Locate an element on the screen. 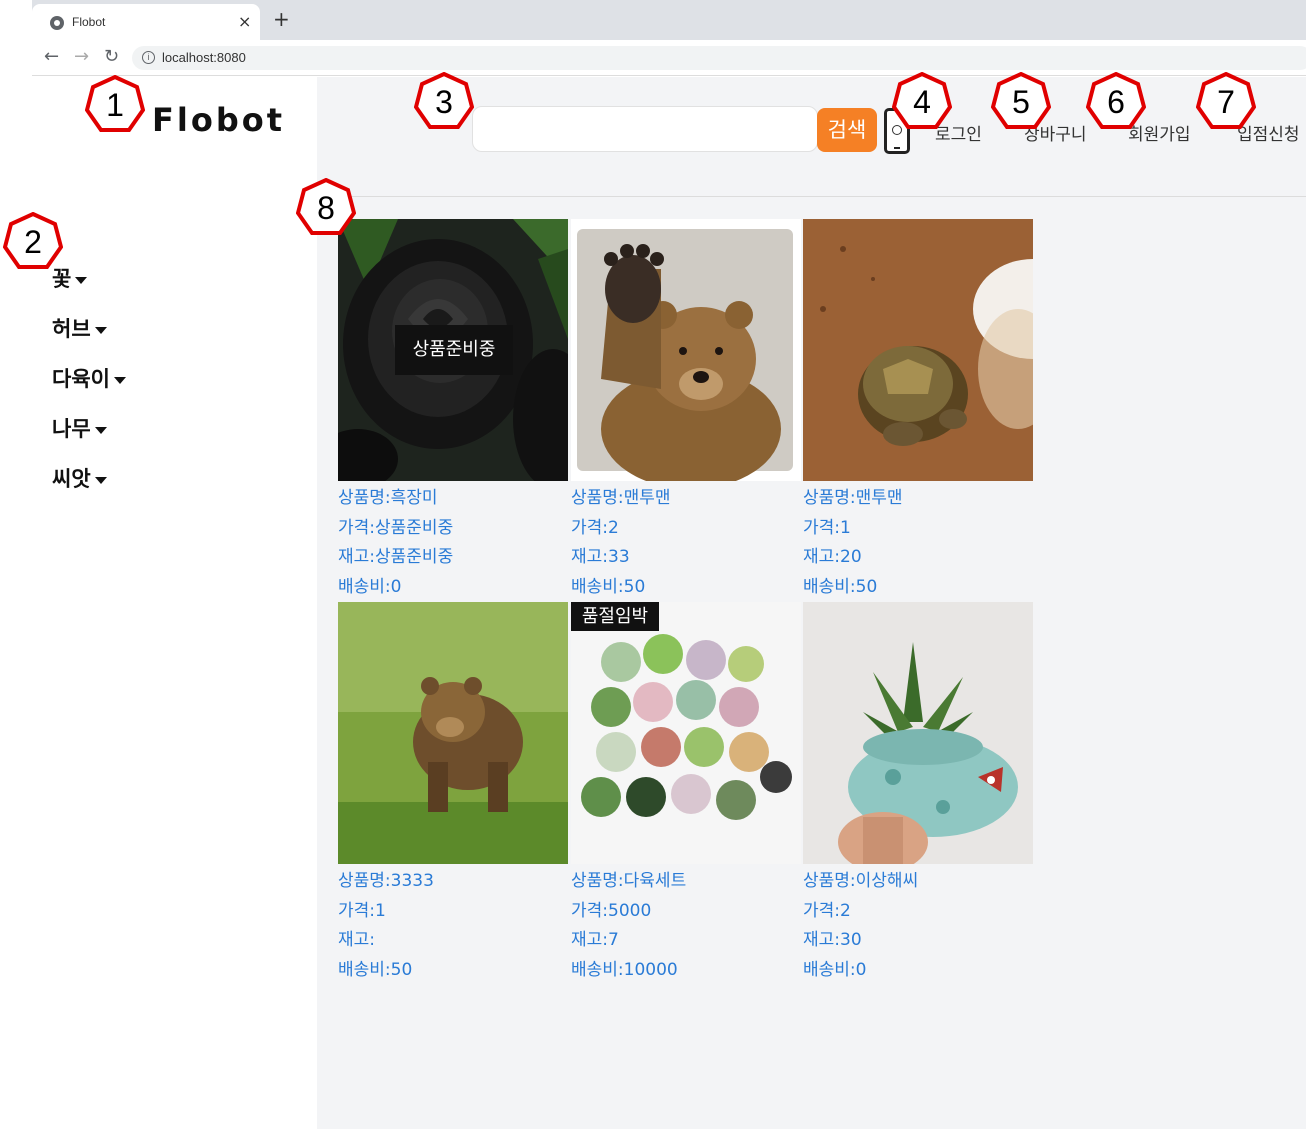 The width and height of the screenshot is (1306, 1129). annotation-marker: 7 is located at coordinates (1226, 101).